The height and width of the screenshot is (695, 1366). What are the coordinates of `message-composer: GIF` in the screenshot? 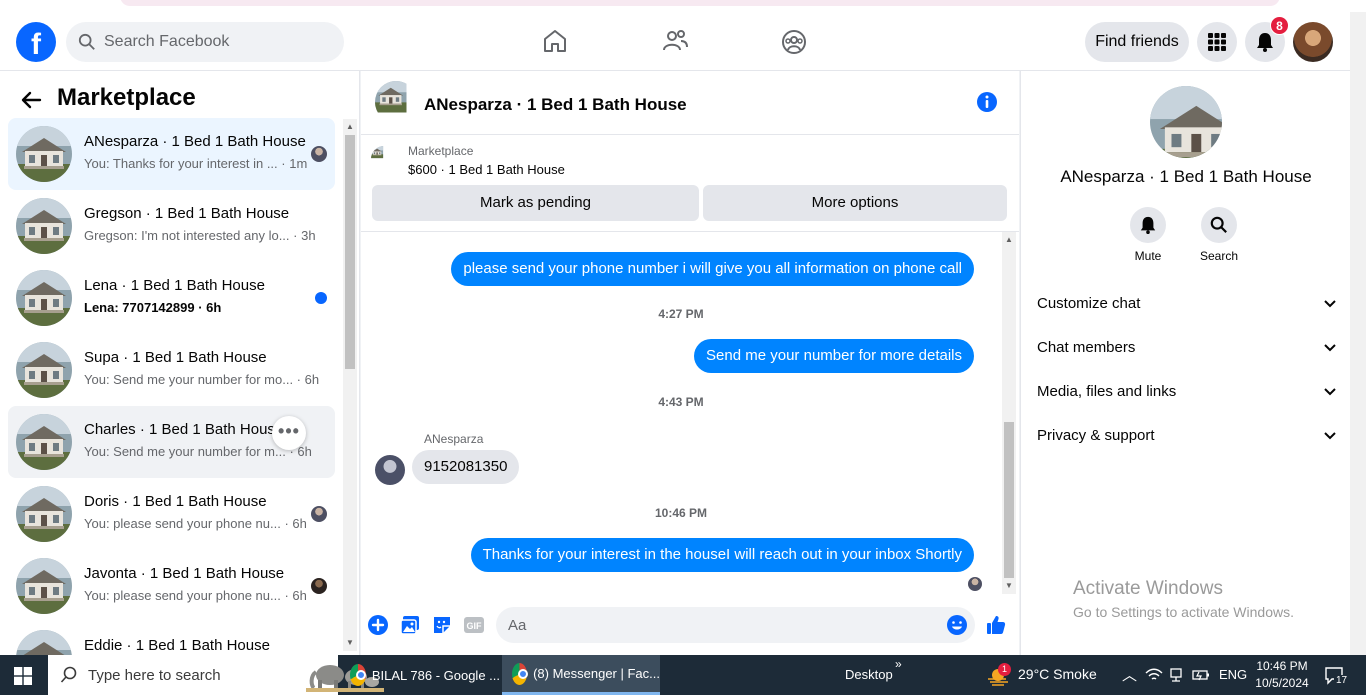 It's located at (690, 628).